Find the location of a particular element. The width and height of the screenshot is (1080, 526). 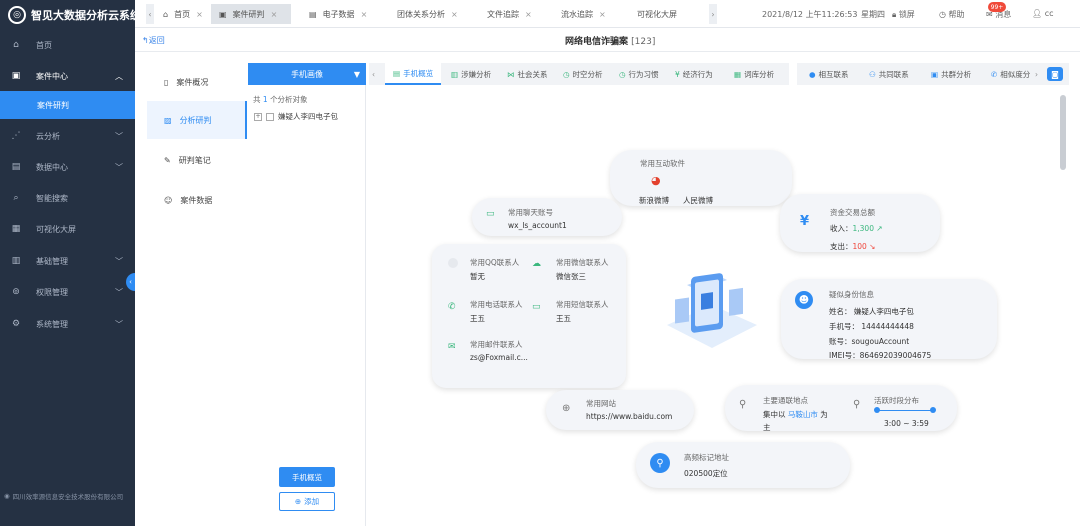

social-icon: ⋈ is located at coordinates (511, 74).